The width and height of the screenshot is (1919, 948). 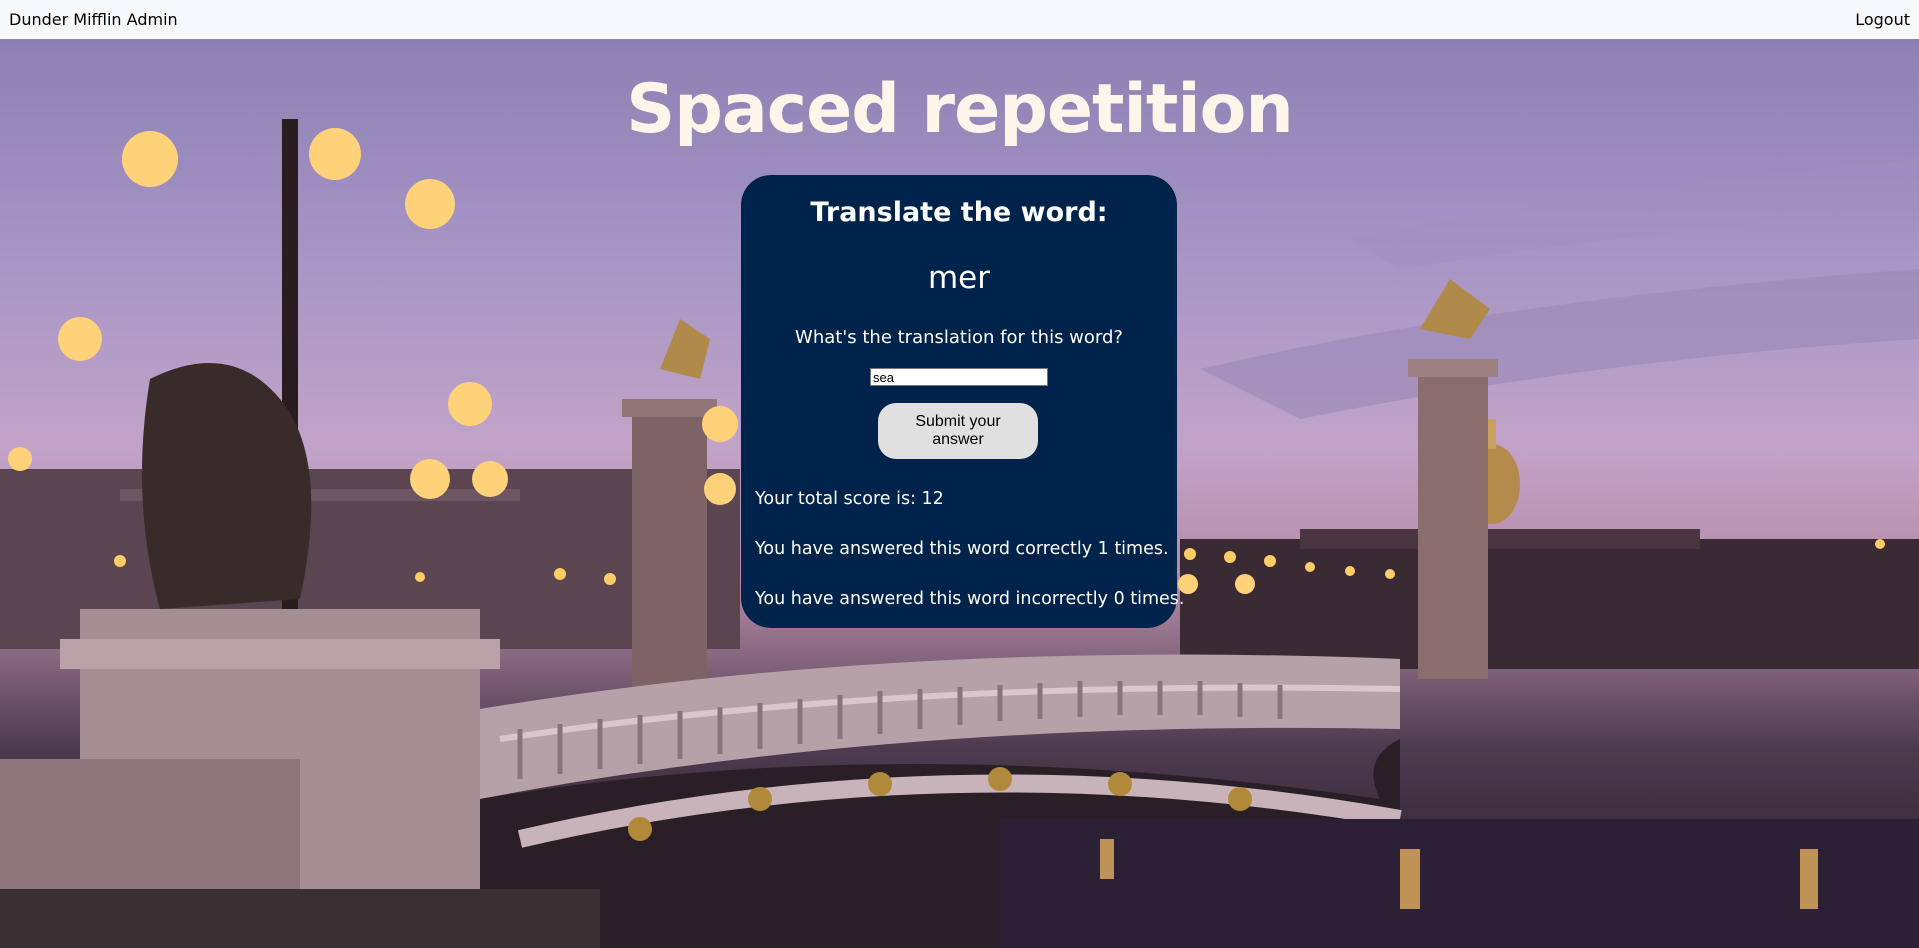 What do you see at coordinates (958, 431) in the screenshot?
I see `submit-answer-button: Submit your answer` at bounding box center [958, 431].